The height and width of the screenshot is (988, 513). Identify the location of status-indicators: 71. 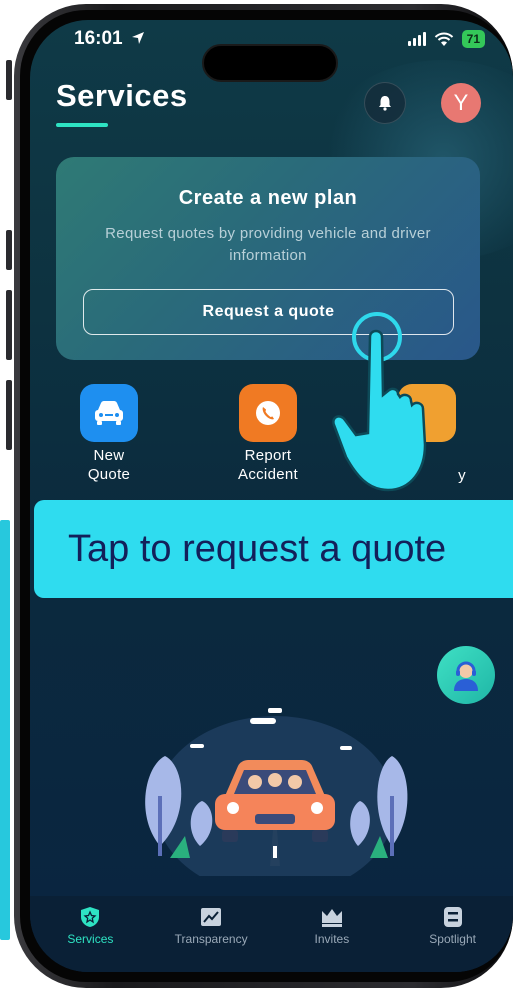
(446, 39).